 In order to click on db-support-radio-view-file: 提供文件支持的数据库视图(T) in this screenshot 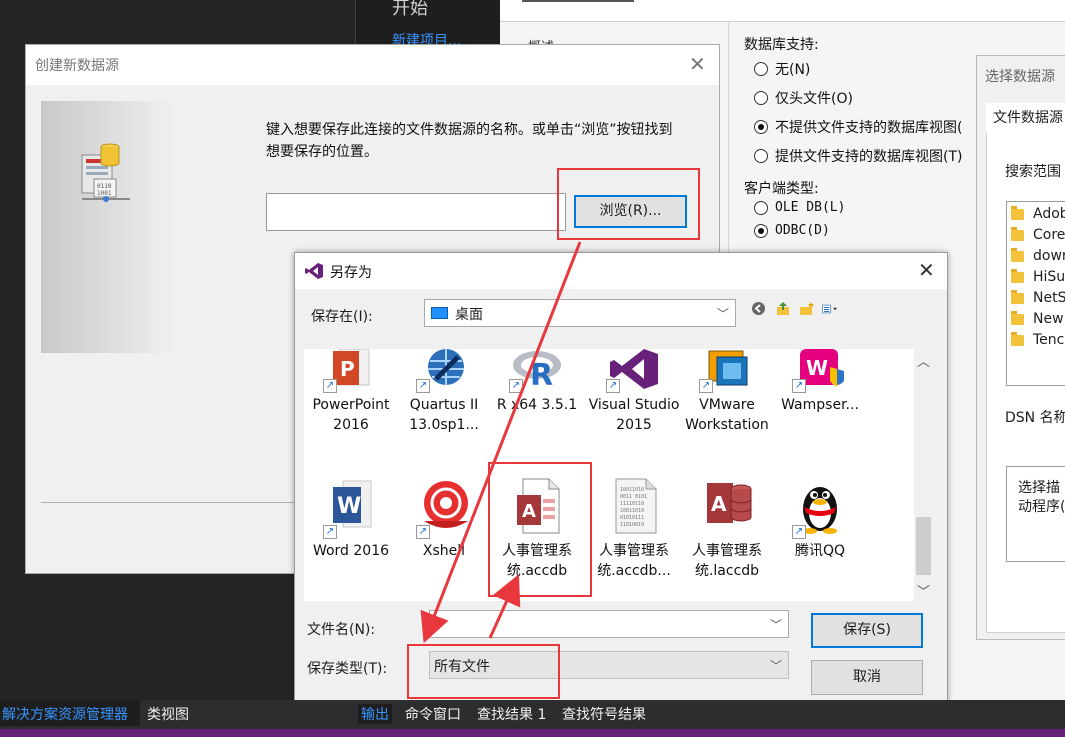, I will do `click(858, 156)`.